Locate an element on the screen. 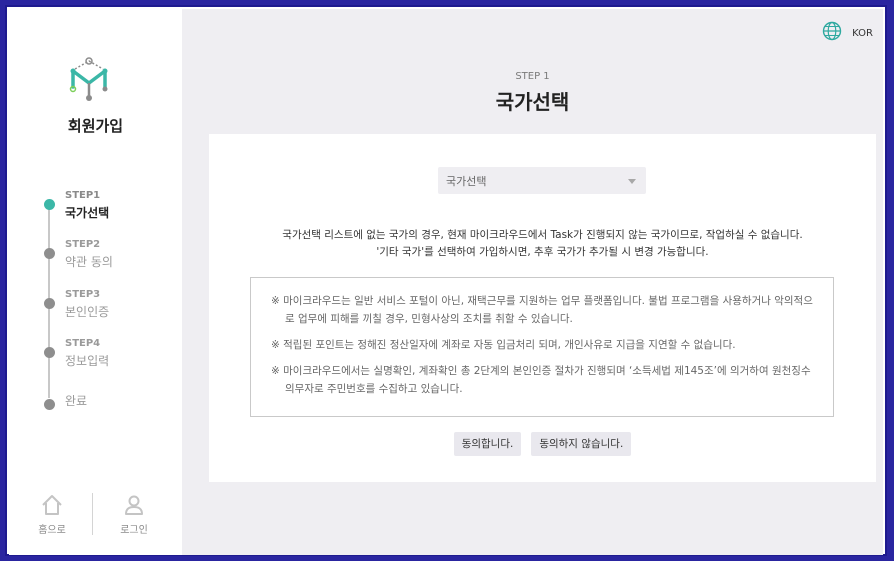  nav-divider is located at coordinates (92, 514).